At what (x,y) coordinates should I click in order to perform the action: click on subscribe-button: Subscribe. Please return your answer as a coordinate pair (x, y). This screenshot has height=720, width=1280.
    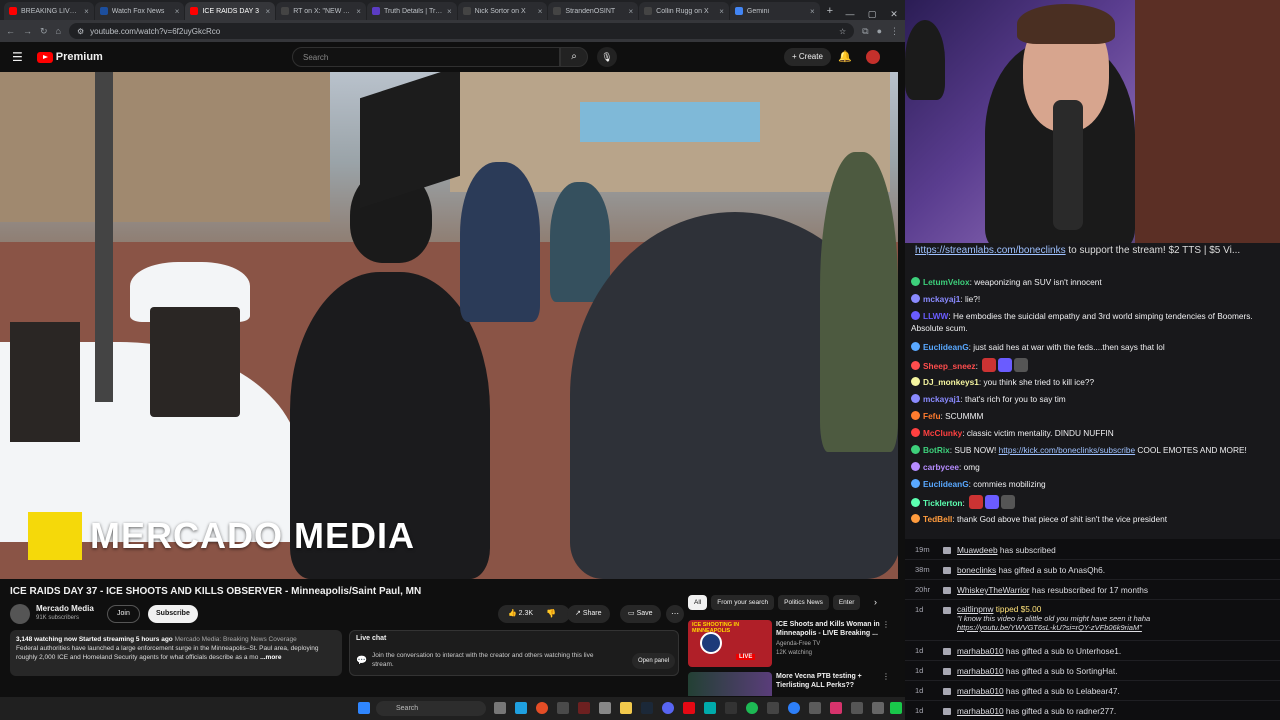
    Looking at the image, I should click on (173, 614).